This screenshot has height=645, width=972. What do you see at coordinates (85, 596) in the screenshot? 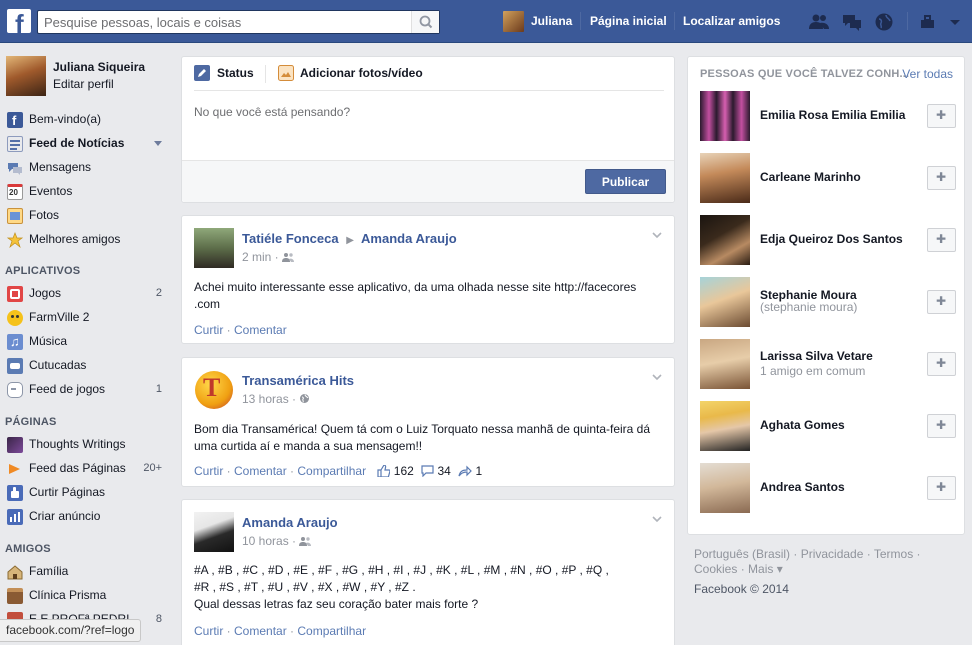
I see `sidebar-item-clinica-prisma: Clínica Prisma` at bounding box center [85, 596].